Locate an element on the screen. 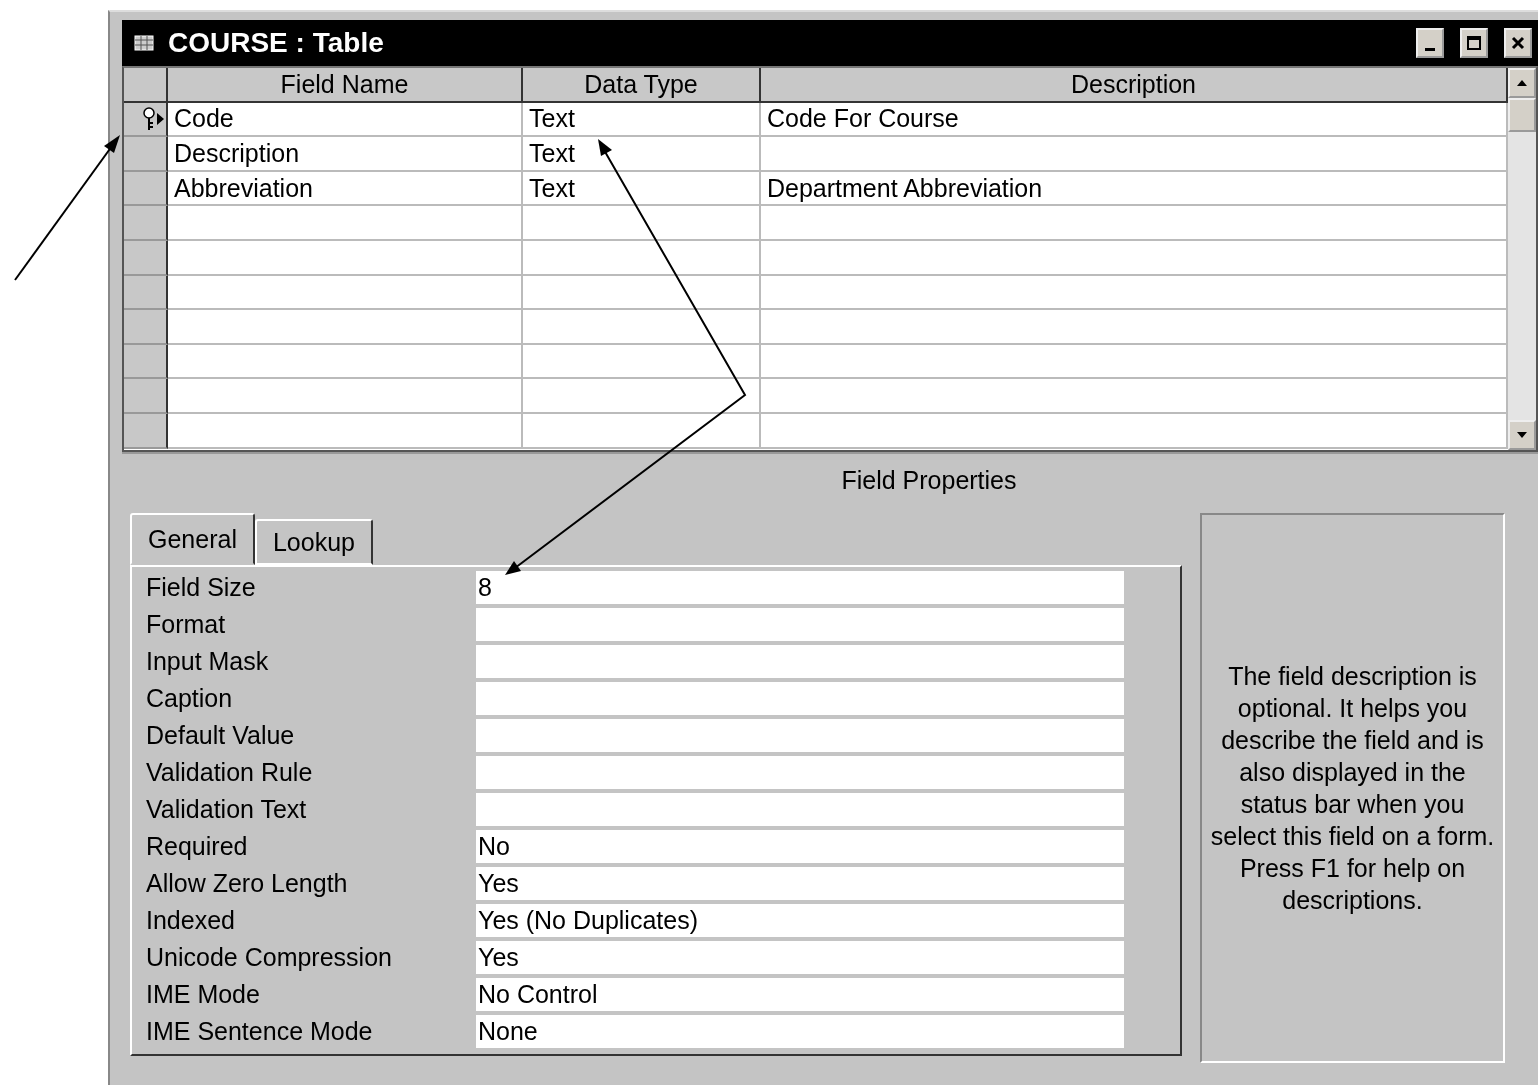  property-label: Validation Text is located at coordinates (227, 809).